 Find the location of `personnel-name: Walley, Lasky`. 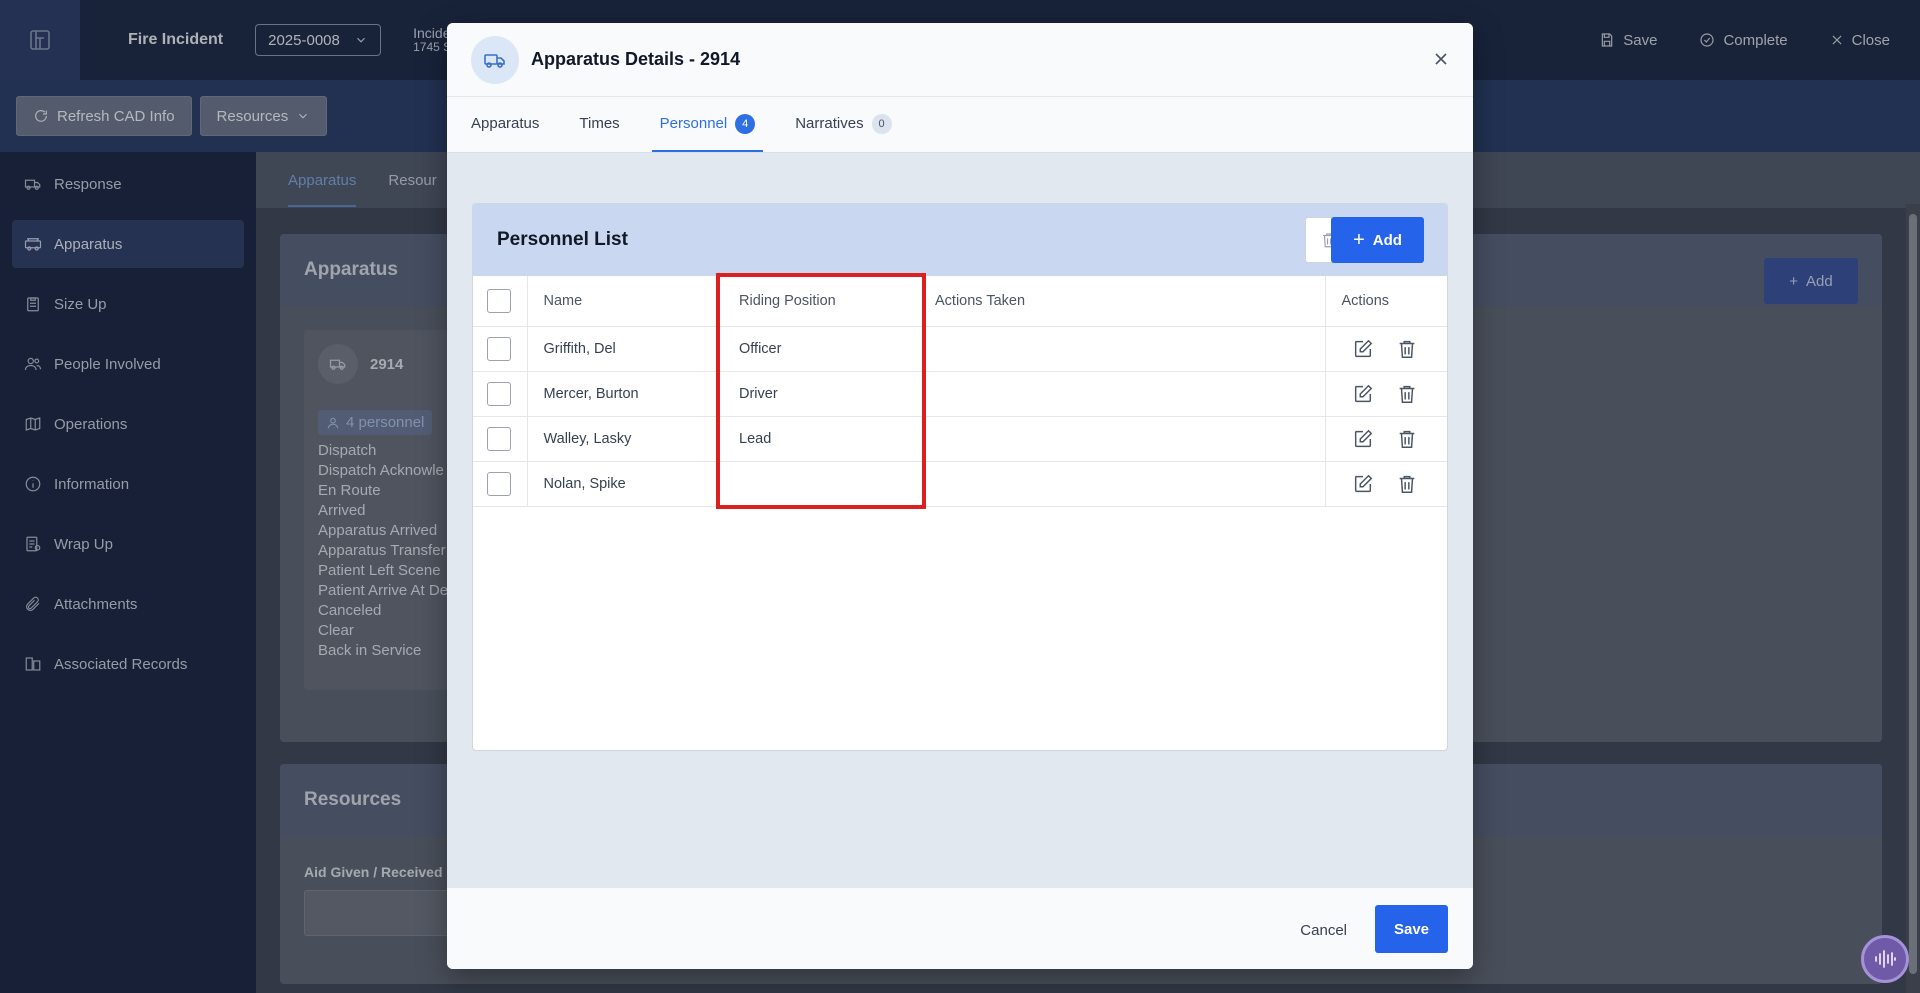

personnel-name: Walley, Lasky is located at coordinates (625, 439).